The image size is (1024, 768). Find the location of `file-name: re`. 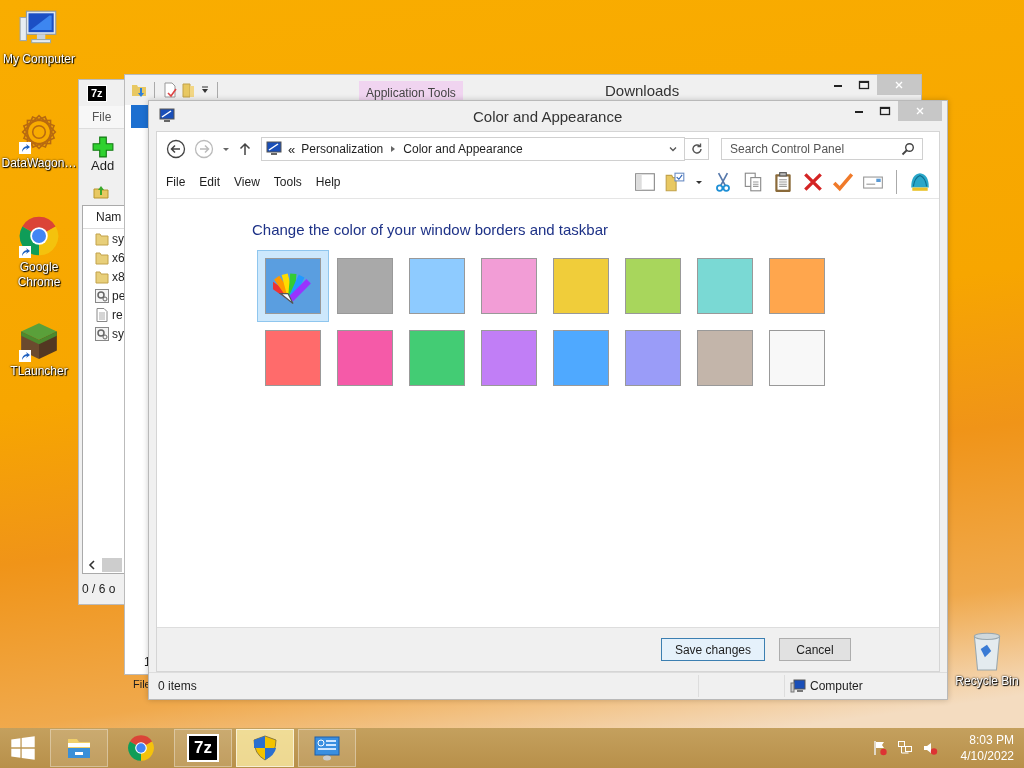

file-name: re is located at coordinates (117, 314).